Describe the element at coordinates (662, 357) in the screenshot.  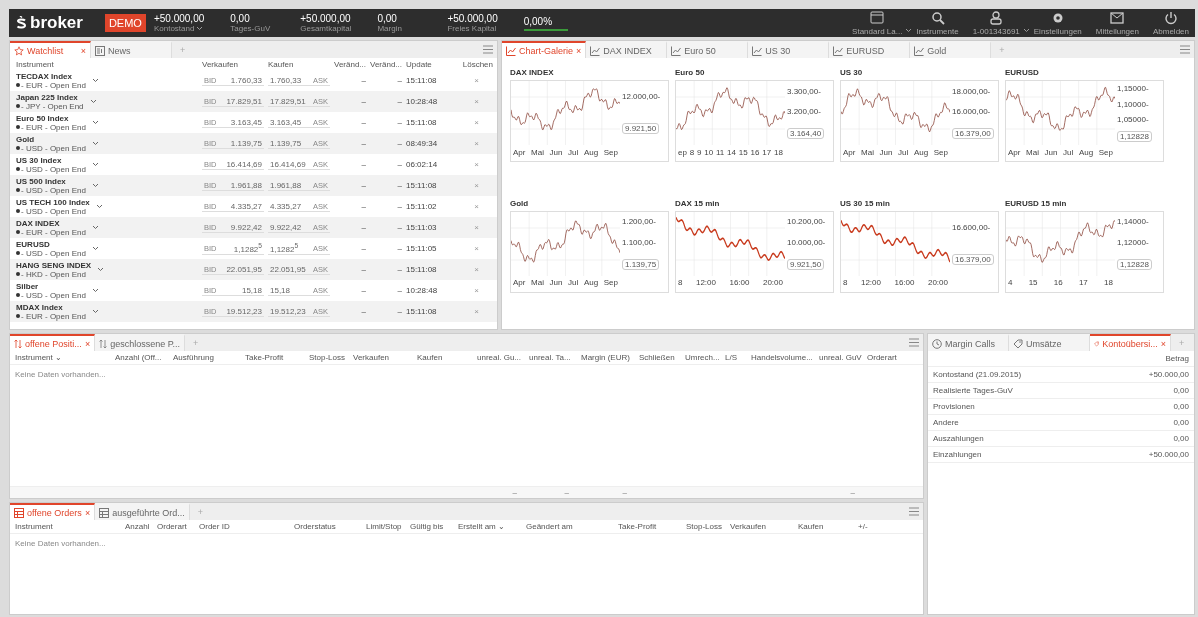
I see `column-header: Schließen` at that location.